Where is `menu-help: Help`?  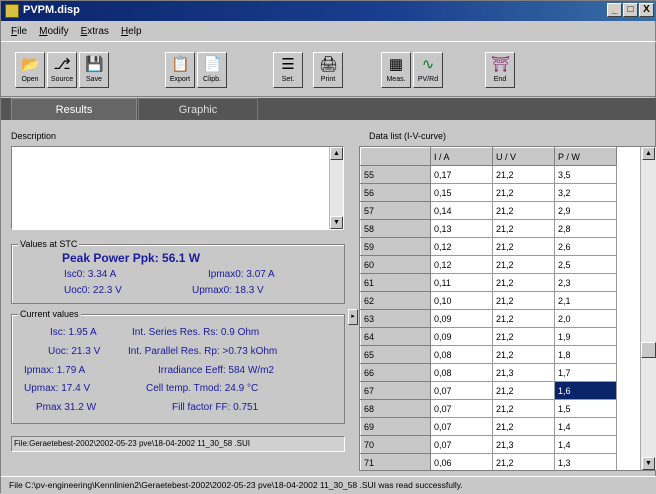 menu-help: Help is located at coordinates (131, 31).